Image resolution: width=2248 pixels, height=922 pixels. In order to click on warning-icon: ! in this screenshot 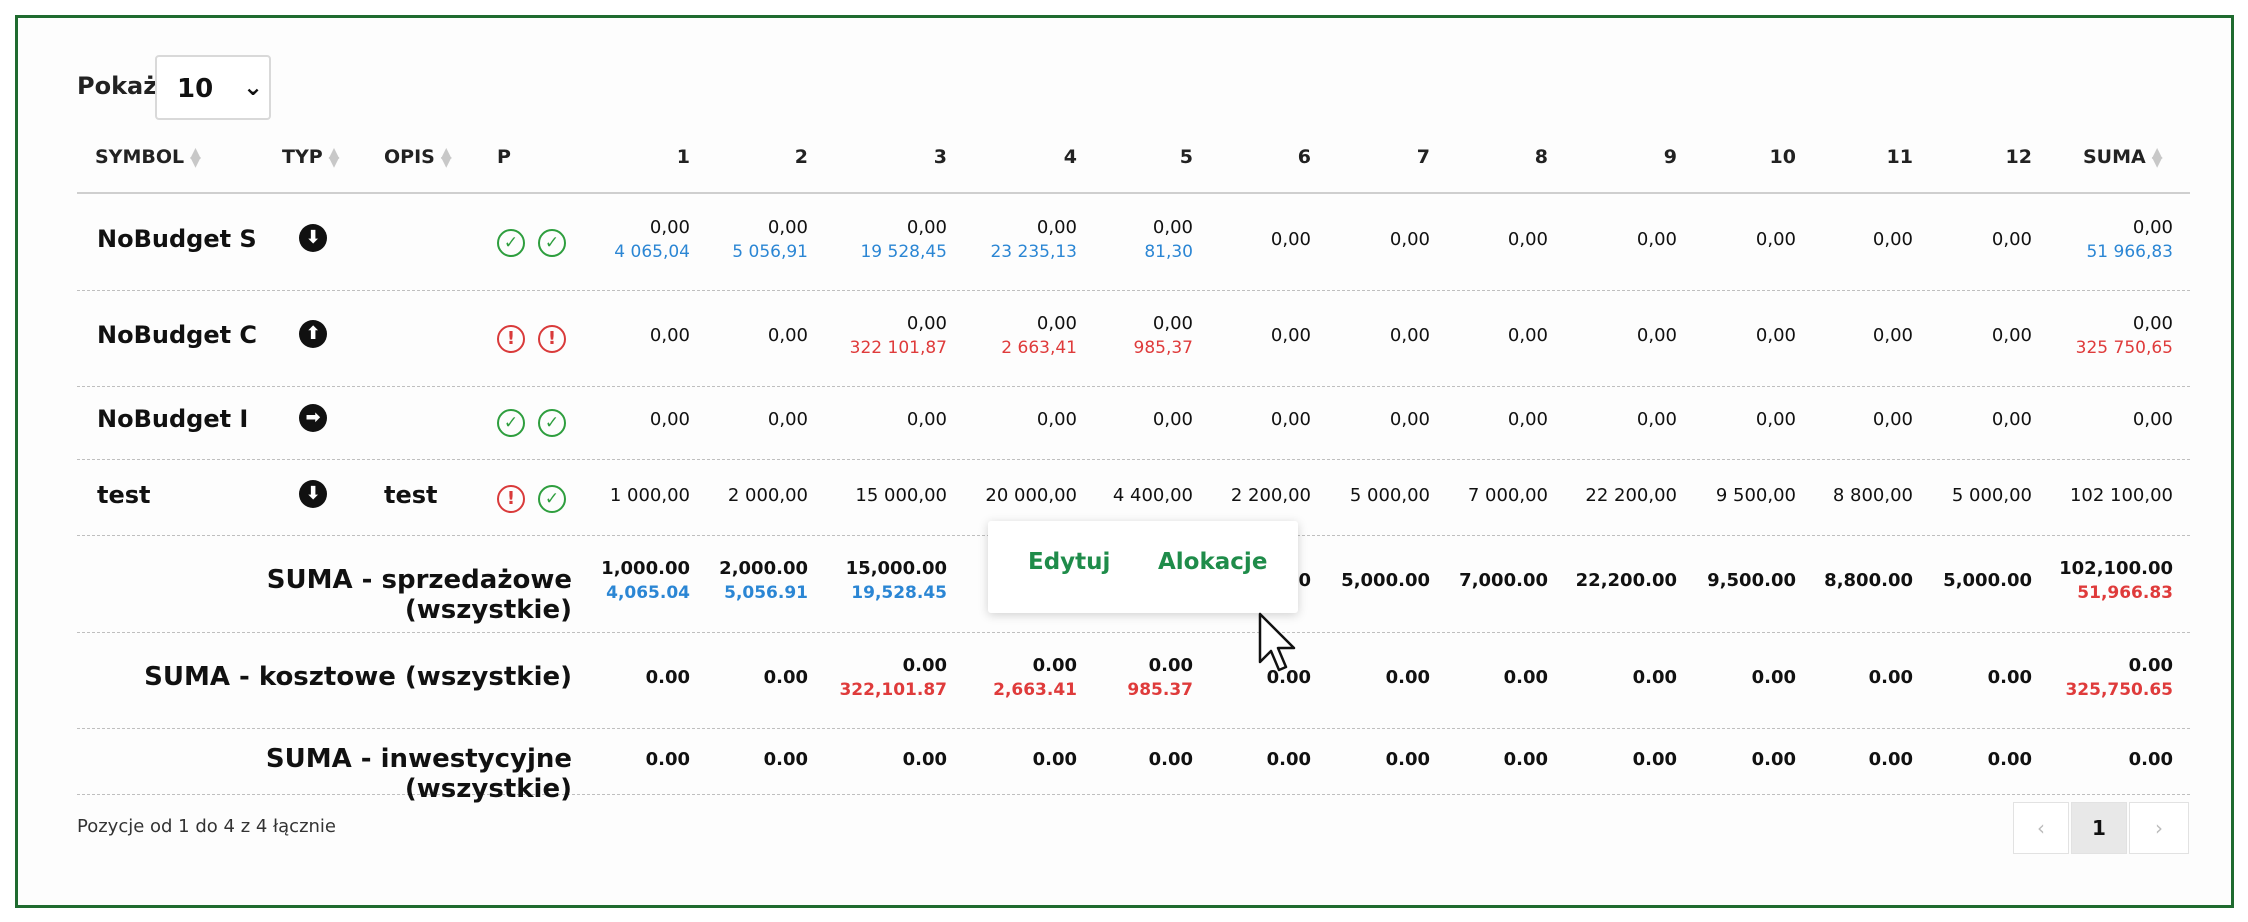, I will do `click(511, 499)`.